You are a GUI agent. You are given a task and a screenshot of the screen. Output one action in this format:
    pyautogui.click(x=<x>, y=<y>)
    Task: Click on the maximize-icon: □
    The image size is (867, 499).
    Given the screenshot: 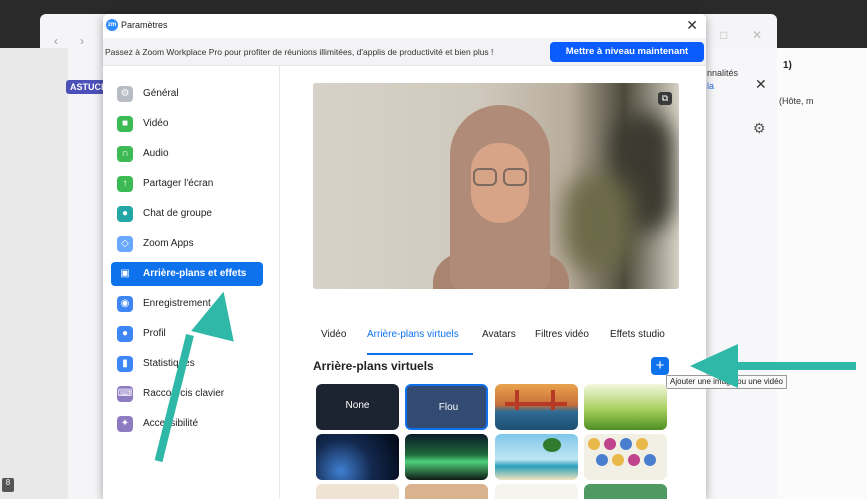 What is the action you would take?
    pyautogui.click(x=723, y=35)
    